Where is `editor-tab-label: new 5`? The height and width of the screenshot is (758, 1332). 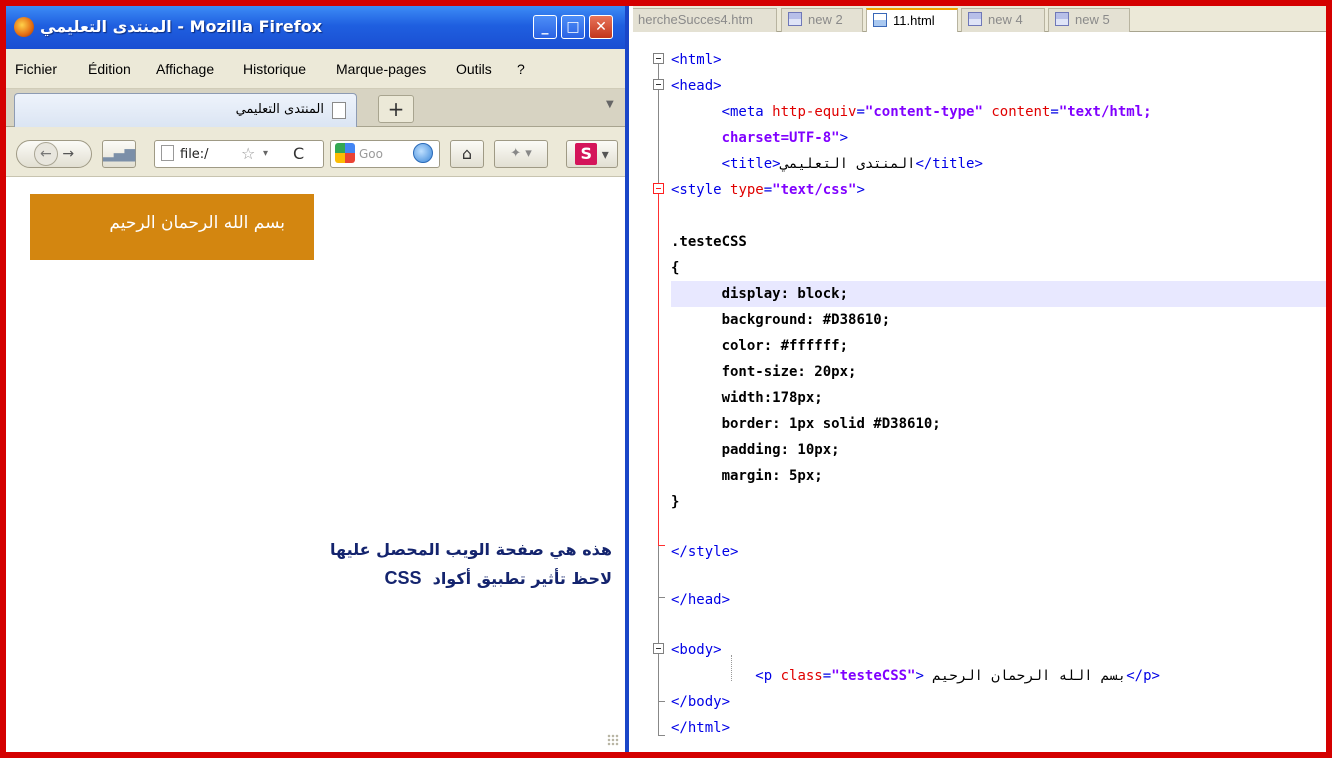 editor-tab-label: new 5 is located at coordinates (1092, 19).